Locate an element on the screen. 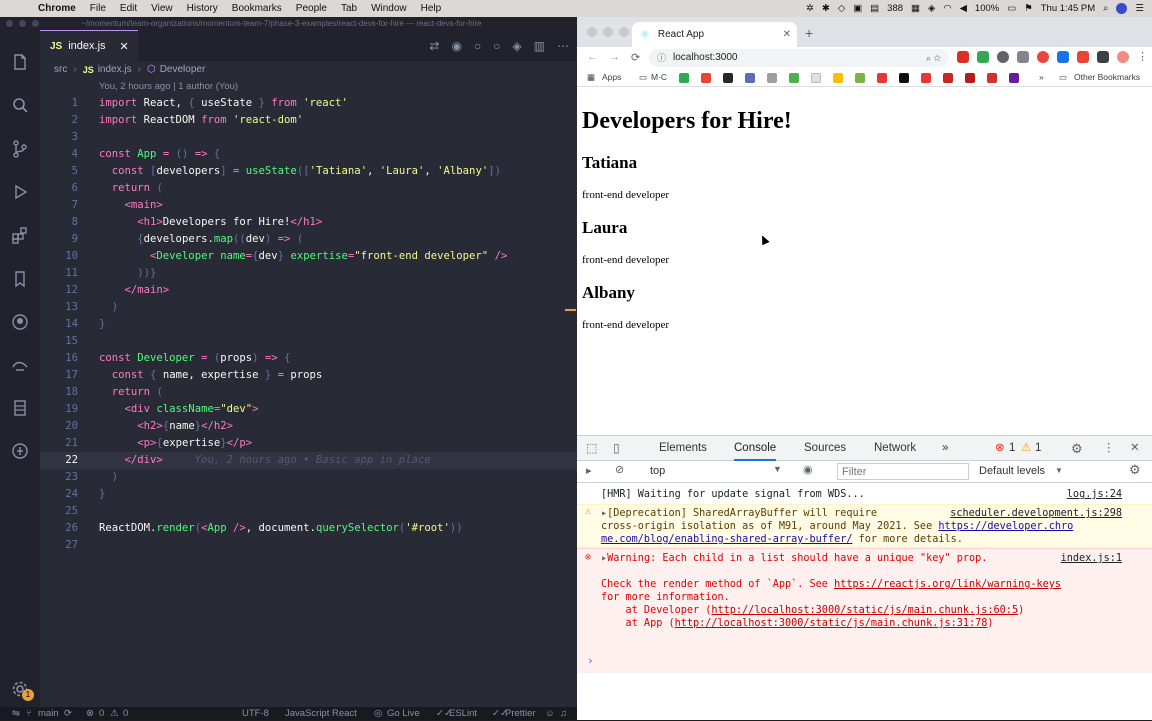  menu-history: History is located at coordinates (202, 8).